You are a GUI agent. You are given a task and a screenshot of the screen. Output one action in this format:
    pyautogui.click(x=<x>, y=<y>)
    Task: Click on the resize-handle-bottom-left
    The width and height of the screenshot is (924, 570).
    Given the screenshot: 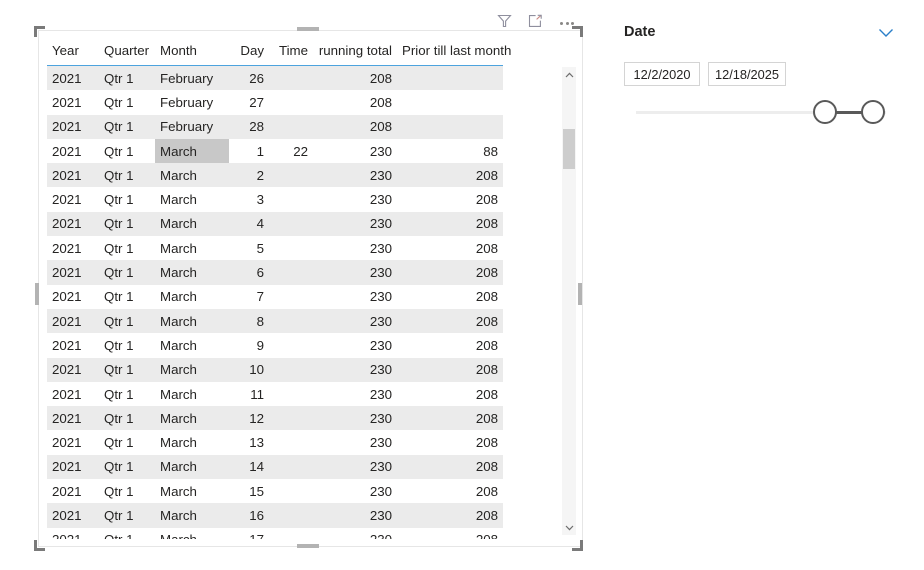 What is the action you would take?
    pyautogui.click(x=39, y=545)
    